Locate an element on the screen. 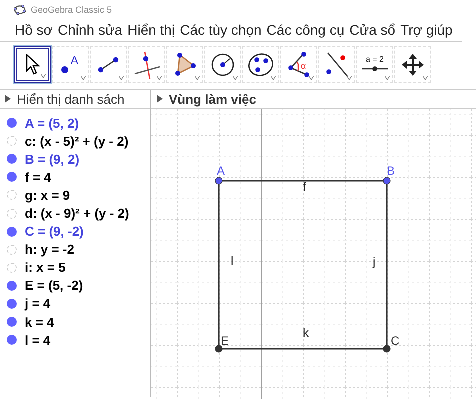  perpendicular-tool-button is located at coordinates (146, 64).